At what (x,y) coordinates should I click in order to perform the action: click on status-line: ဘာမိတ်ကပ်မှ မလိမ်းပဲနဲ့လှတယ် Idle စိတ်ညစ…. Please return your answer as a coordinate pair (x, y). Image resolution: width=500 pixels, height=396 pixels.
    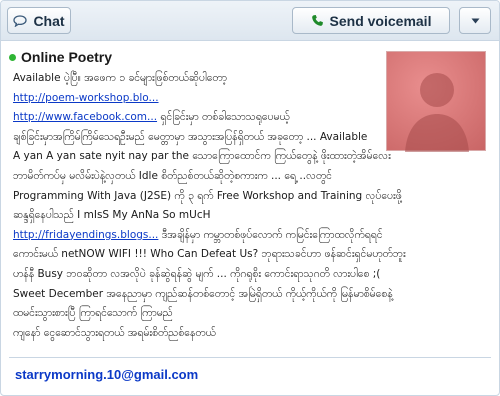
    Looking at the image, I should click on (172, 175).